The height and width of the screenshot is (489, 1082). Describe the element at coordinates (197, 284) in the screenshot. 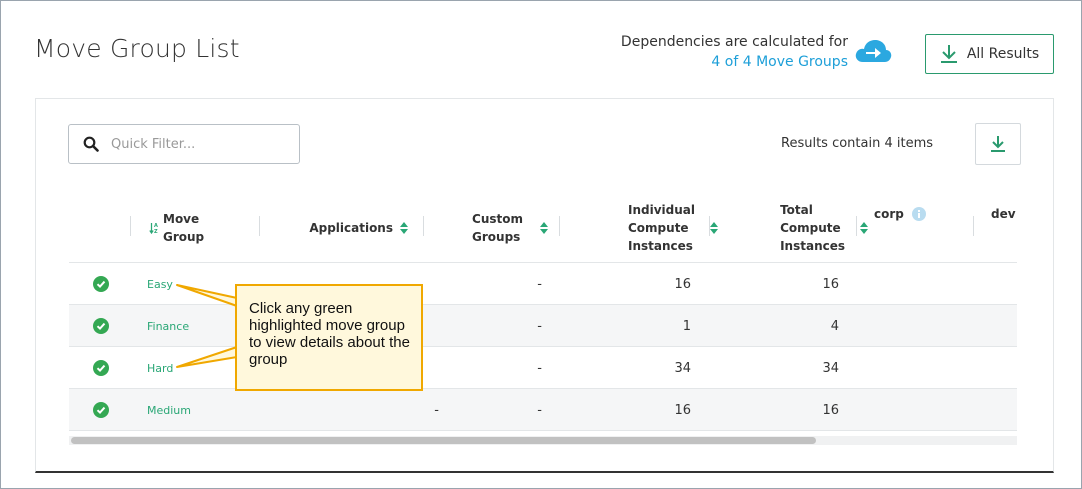

I see `move-group-cell: Easy` at that location.